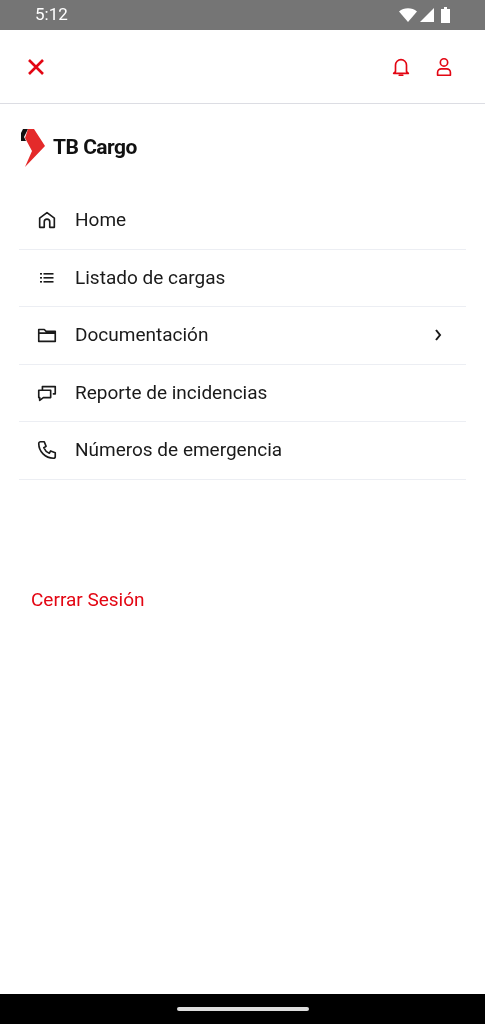  Describe the element at coordinates (427, 15) in the screenshot. I see `signal-icon` at that location.